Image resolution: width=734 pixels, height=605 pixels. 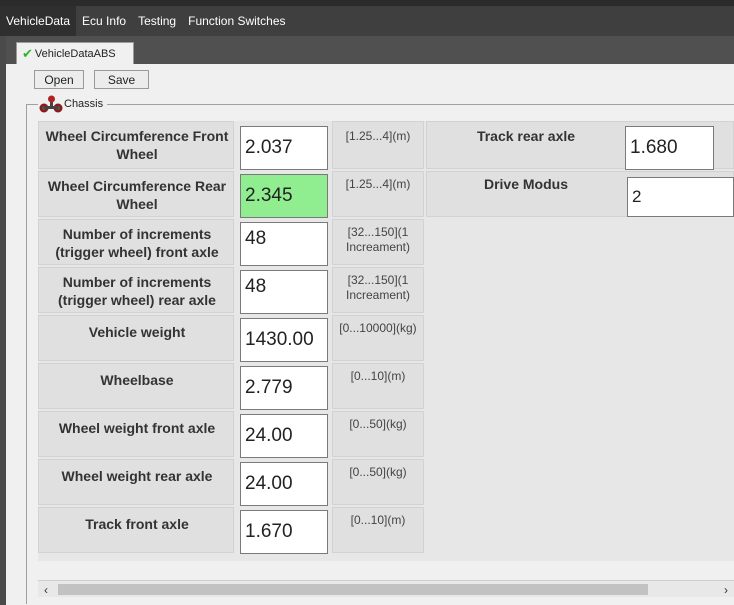 I want to click on menu-vehicledata: VehicleData, so click(x=38, y=21).